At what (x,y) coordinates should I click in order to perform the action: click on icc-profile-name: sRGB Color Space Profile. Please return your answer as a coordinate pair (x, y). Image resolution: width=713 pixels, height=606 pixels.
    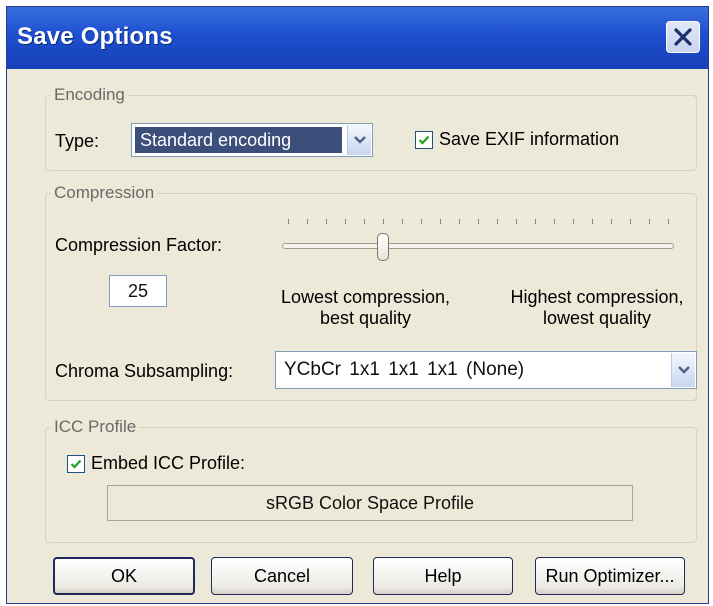
    Looking at the image, I should click on (370, 503).